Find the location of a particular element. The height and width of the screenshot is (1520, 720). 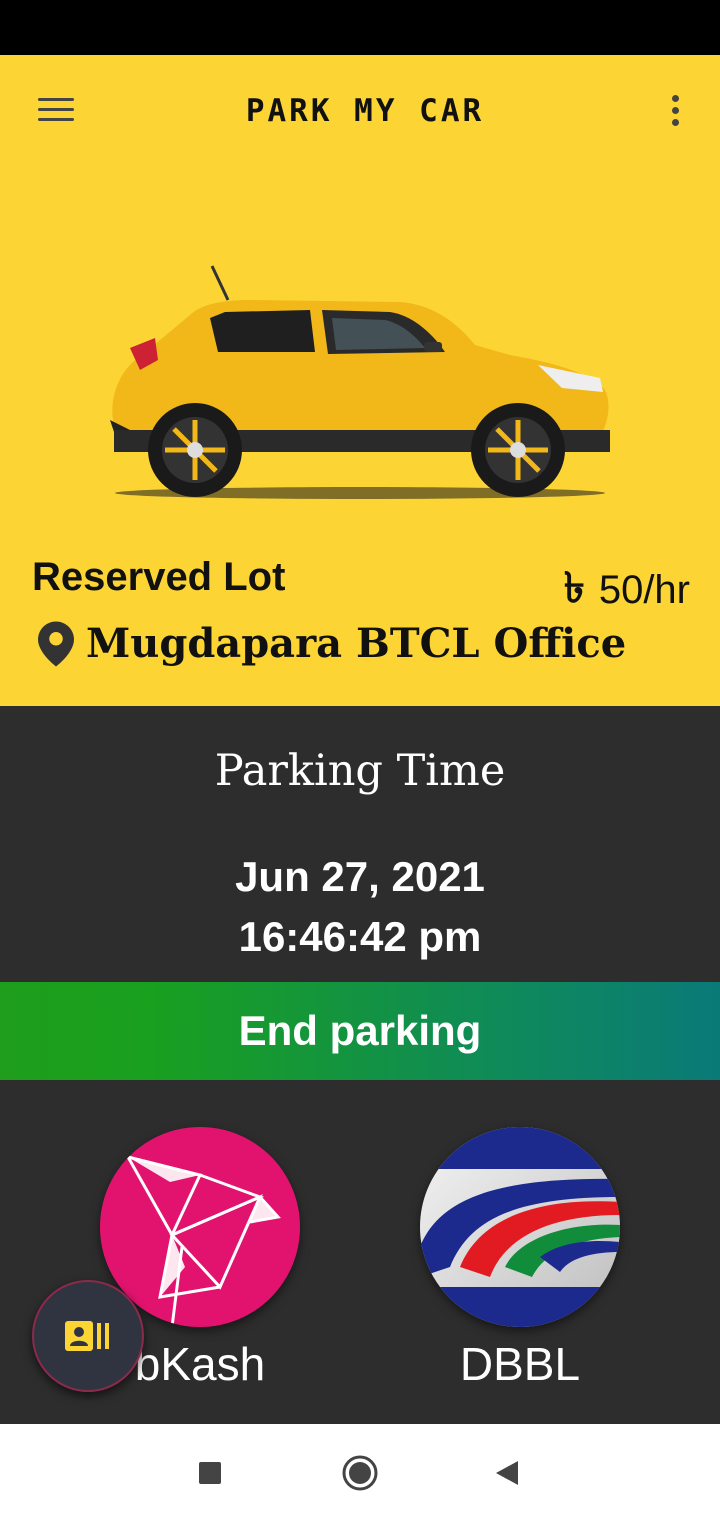

recent-apps-icon is located at coordinates (210, 1473).